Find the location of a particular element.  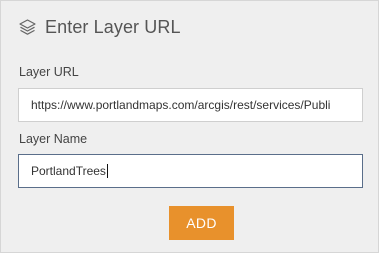

layer-name-input: PortlandTrees is located at coordinates (190, 171).